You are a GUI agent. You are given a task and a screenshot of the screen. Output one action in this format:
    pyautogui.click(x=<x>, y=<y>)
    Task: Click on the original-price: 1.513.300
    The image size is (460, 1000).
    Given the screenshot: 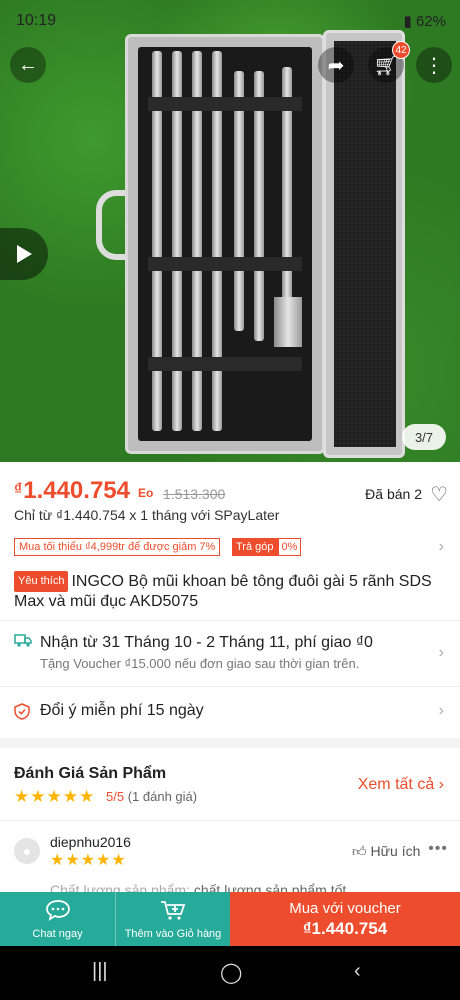 What is the action you would take?
    pyautogui.click(x=194, y=494)
    